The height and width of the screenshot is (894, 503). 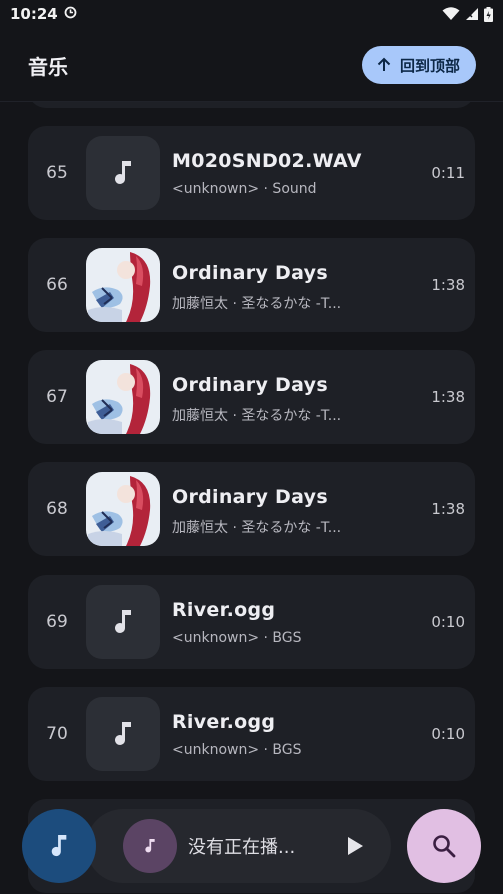 What do you see at coordinates (251, 173) in the screenshot?
I see `list-item: 65 M020SND02.WAV <unknown> · Sound 0:11` at bounding box center [251, 173].